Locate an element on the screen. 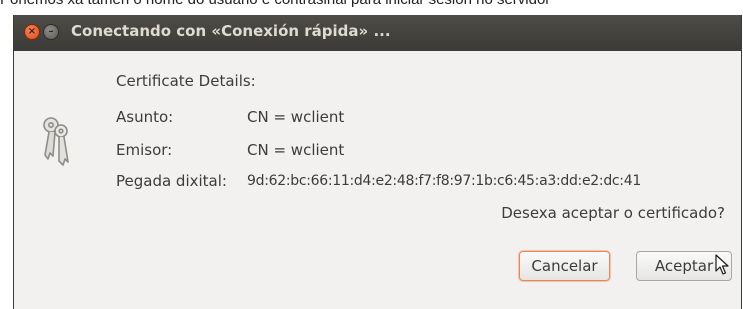 The image size is (743, 309). minimize-button: – is located at coordinates (51, 32).